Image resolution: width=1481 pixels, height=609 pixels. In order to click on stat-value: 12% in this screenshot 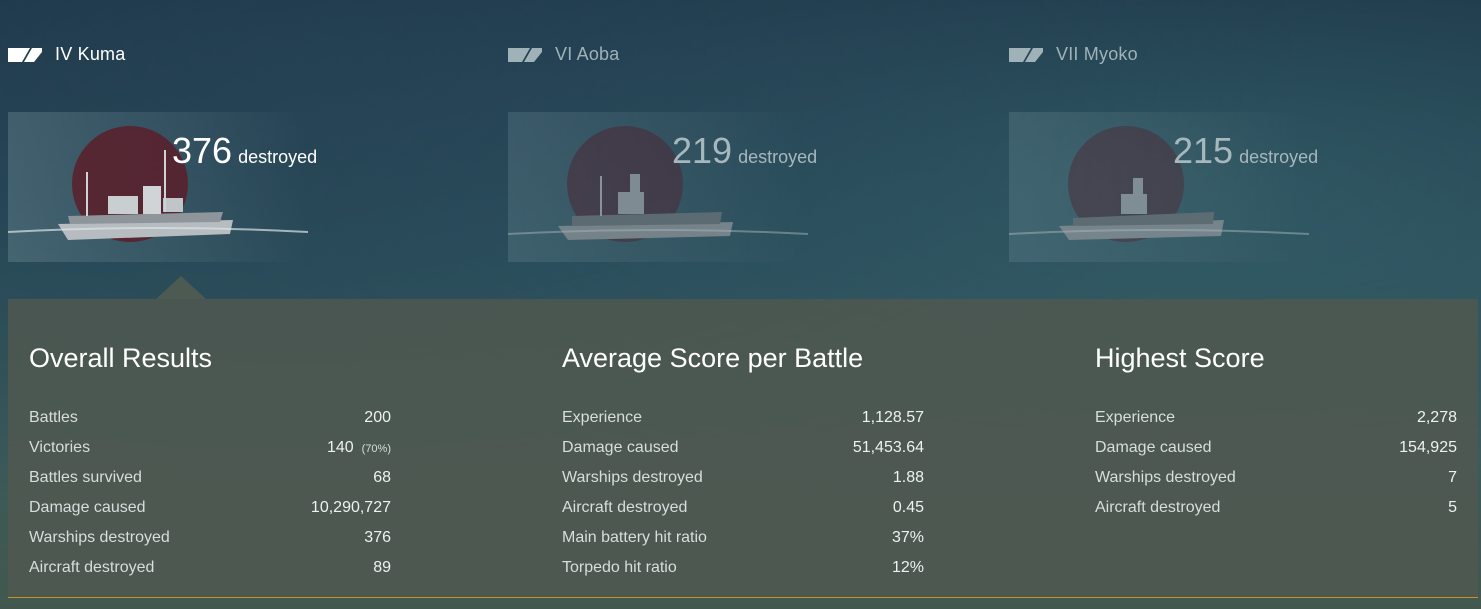, I will do `click(907, 567)`.